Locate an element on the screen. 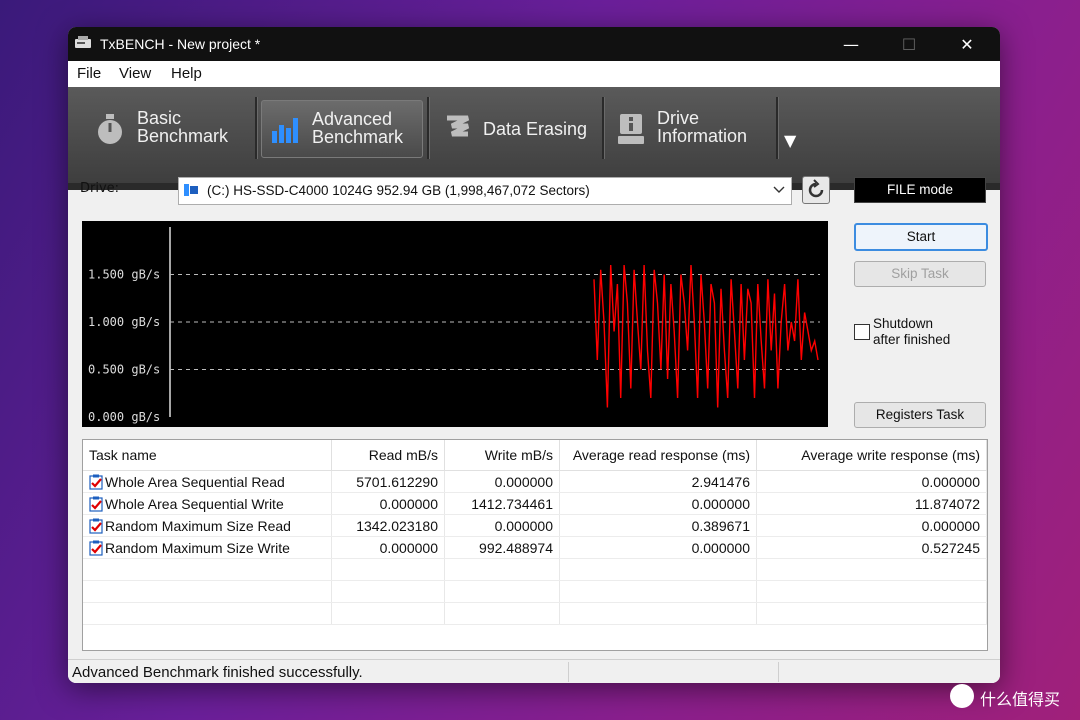 Image resolution: width=1080 pixels, height=720 pixels. watermark-logo-icon is located at coordinates (962, 696).